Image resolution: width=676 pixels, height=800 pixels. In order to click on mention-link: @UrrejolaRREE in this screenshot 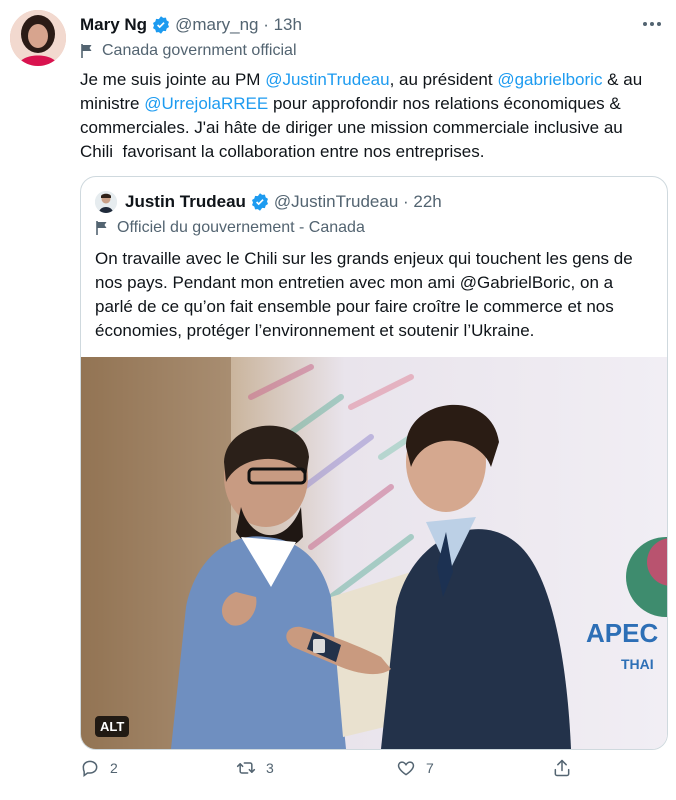, I will do `click(206, 103)`.